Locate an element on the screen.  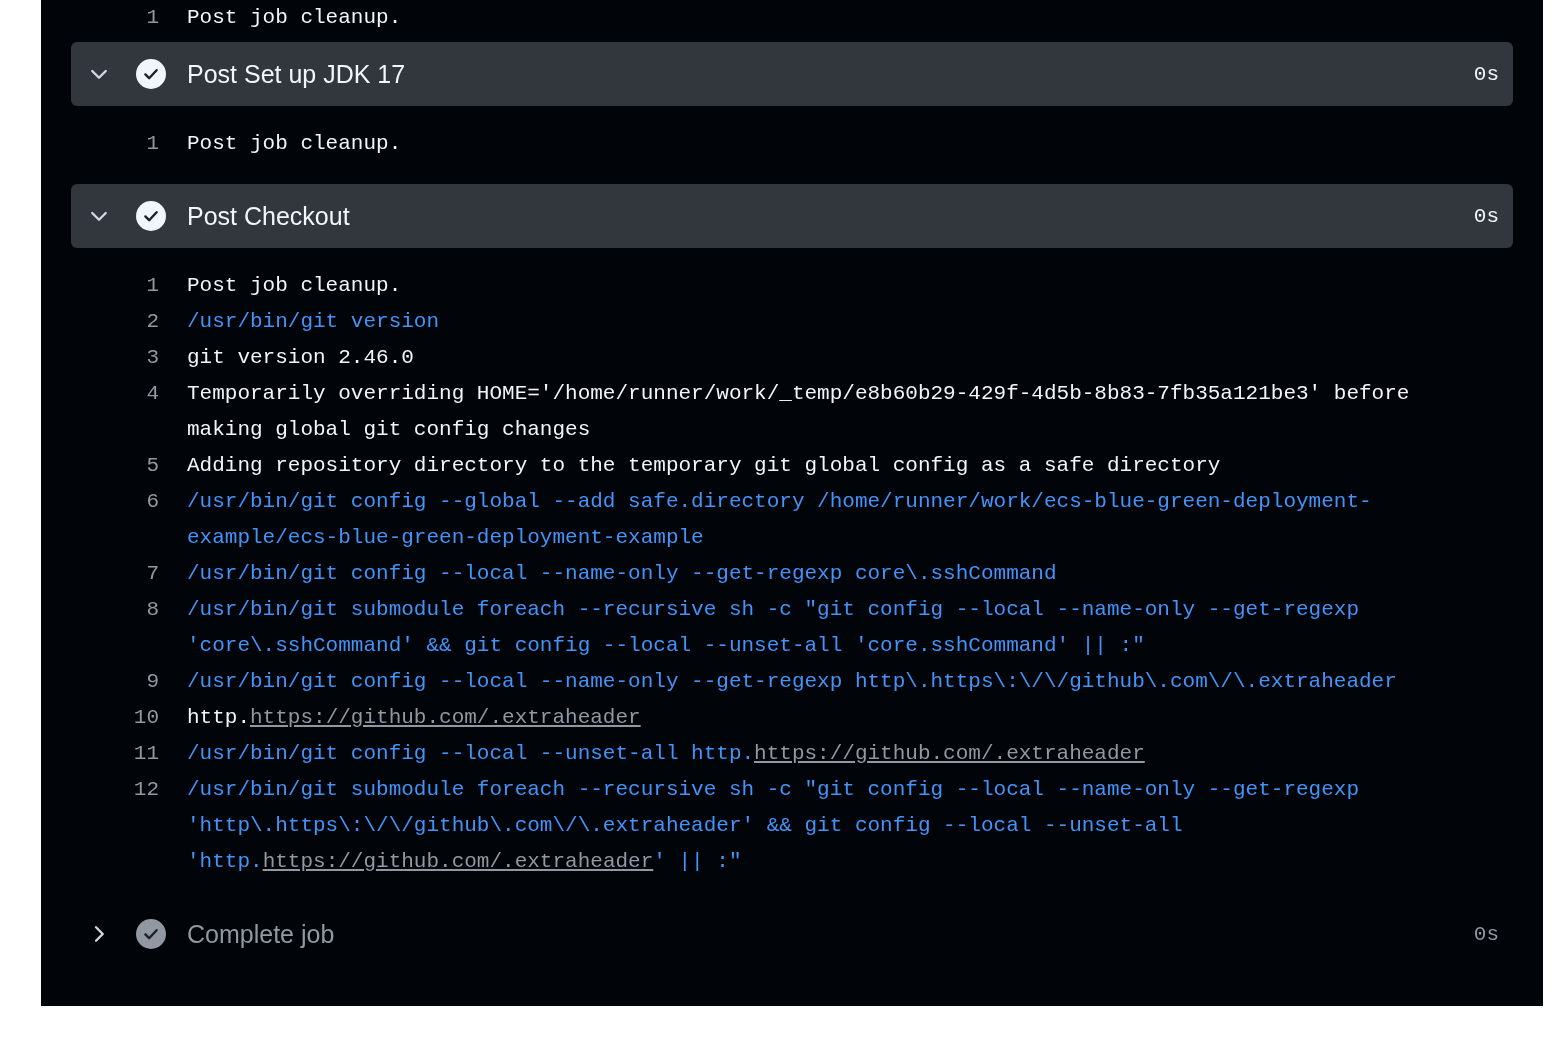
log-line-text: http.https://github.com/.extraheader is located at coordinates (414, 718).